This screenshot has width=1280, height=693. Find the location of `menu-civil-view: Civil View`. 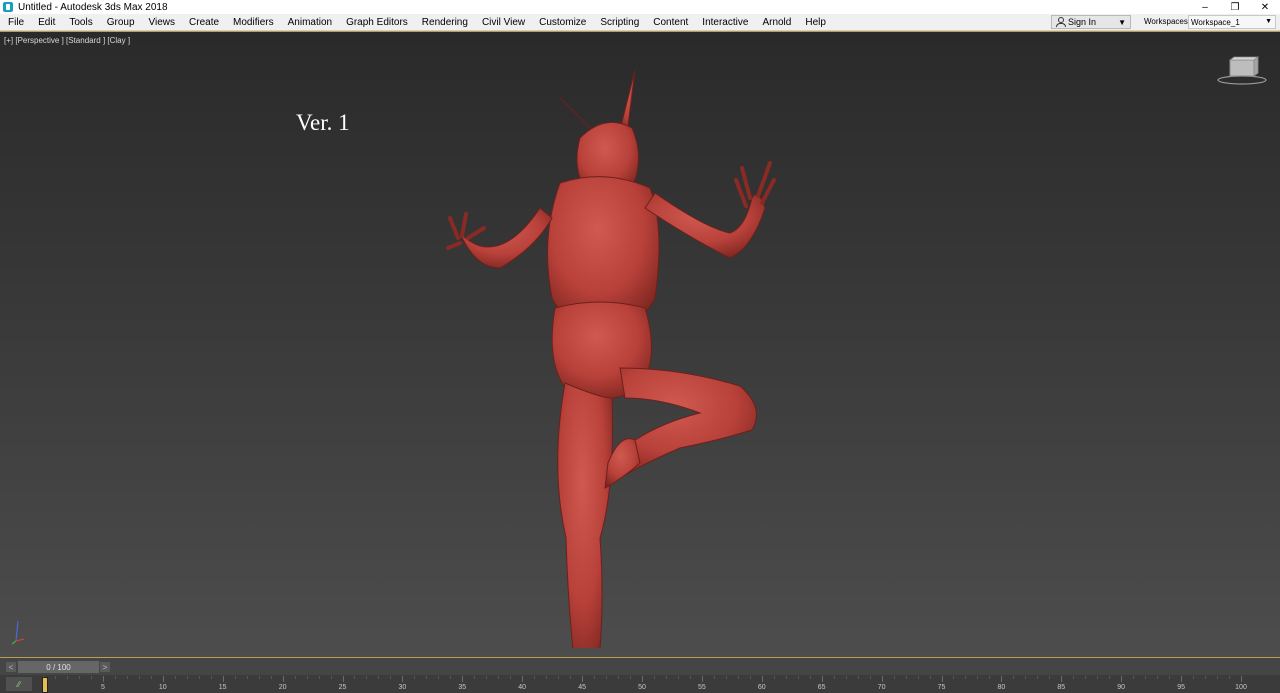

menu-civil-view: Civil View is located at coordinates (503, 22).